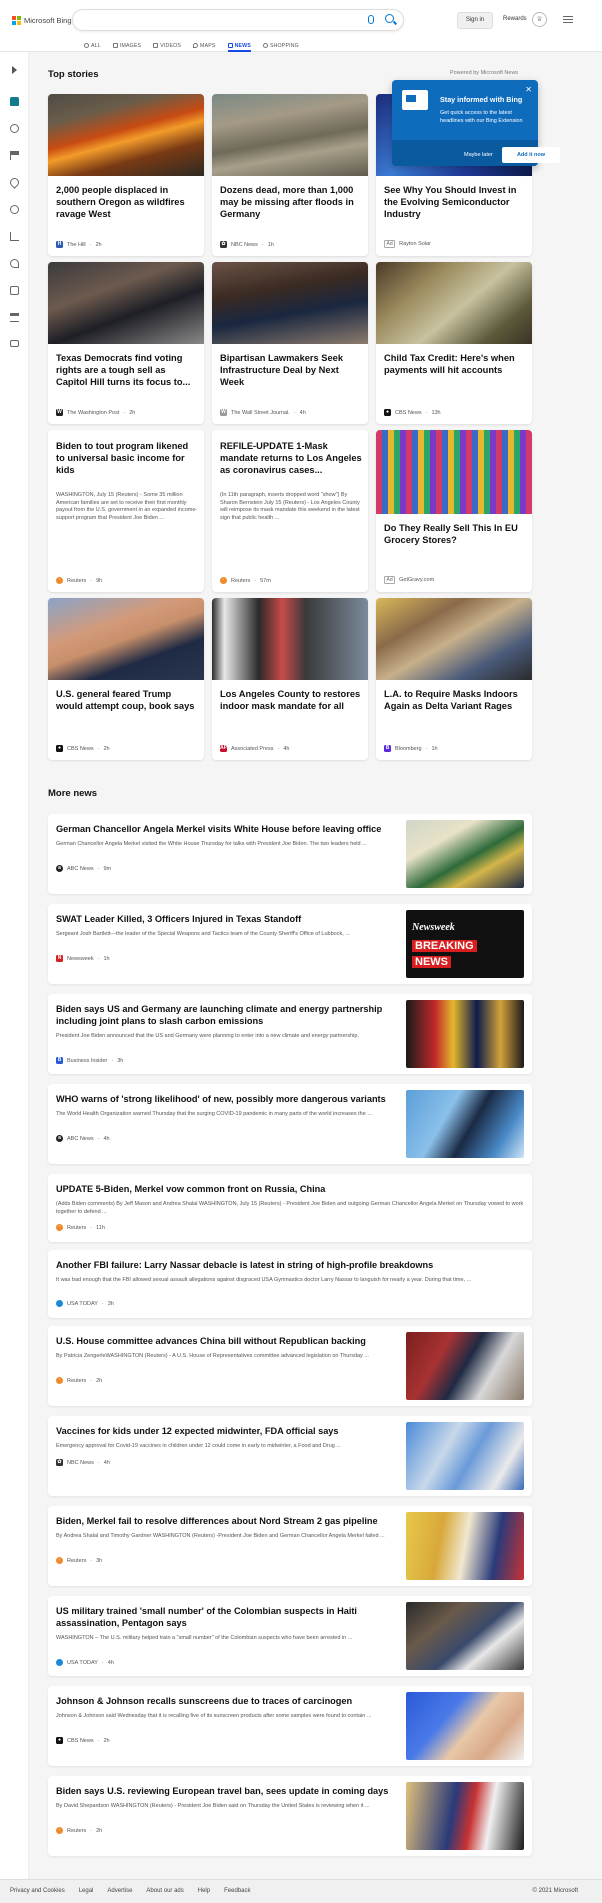 Image resolution: width=602 pixels, height=1903 pixels. Describe the element at coordinates (531, 155) in the screenshot. I see `add-it-now-button: Add it now` at that location.